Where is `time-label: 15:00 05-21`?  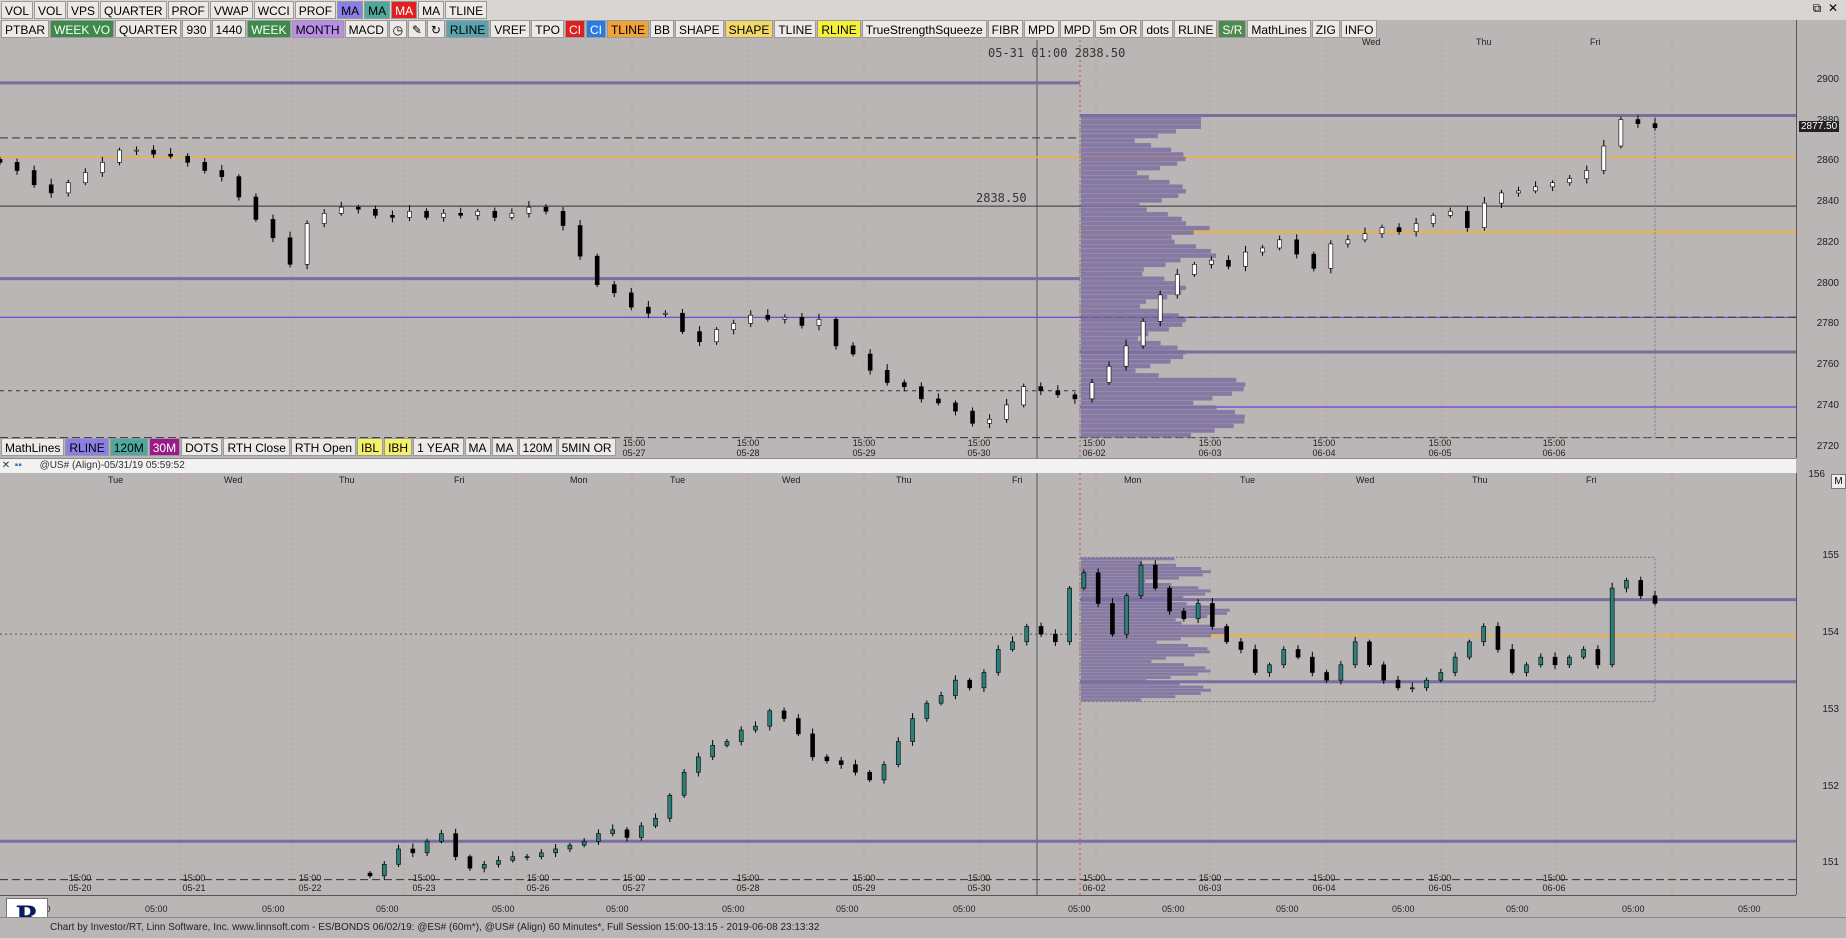 time-label: 15:00 05-21 is located at coordinates (194, 883).